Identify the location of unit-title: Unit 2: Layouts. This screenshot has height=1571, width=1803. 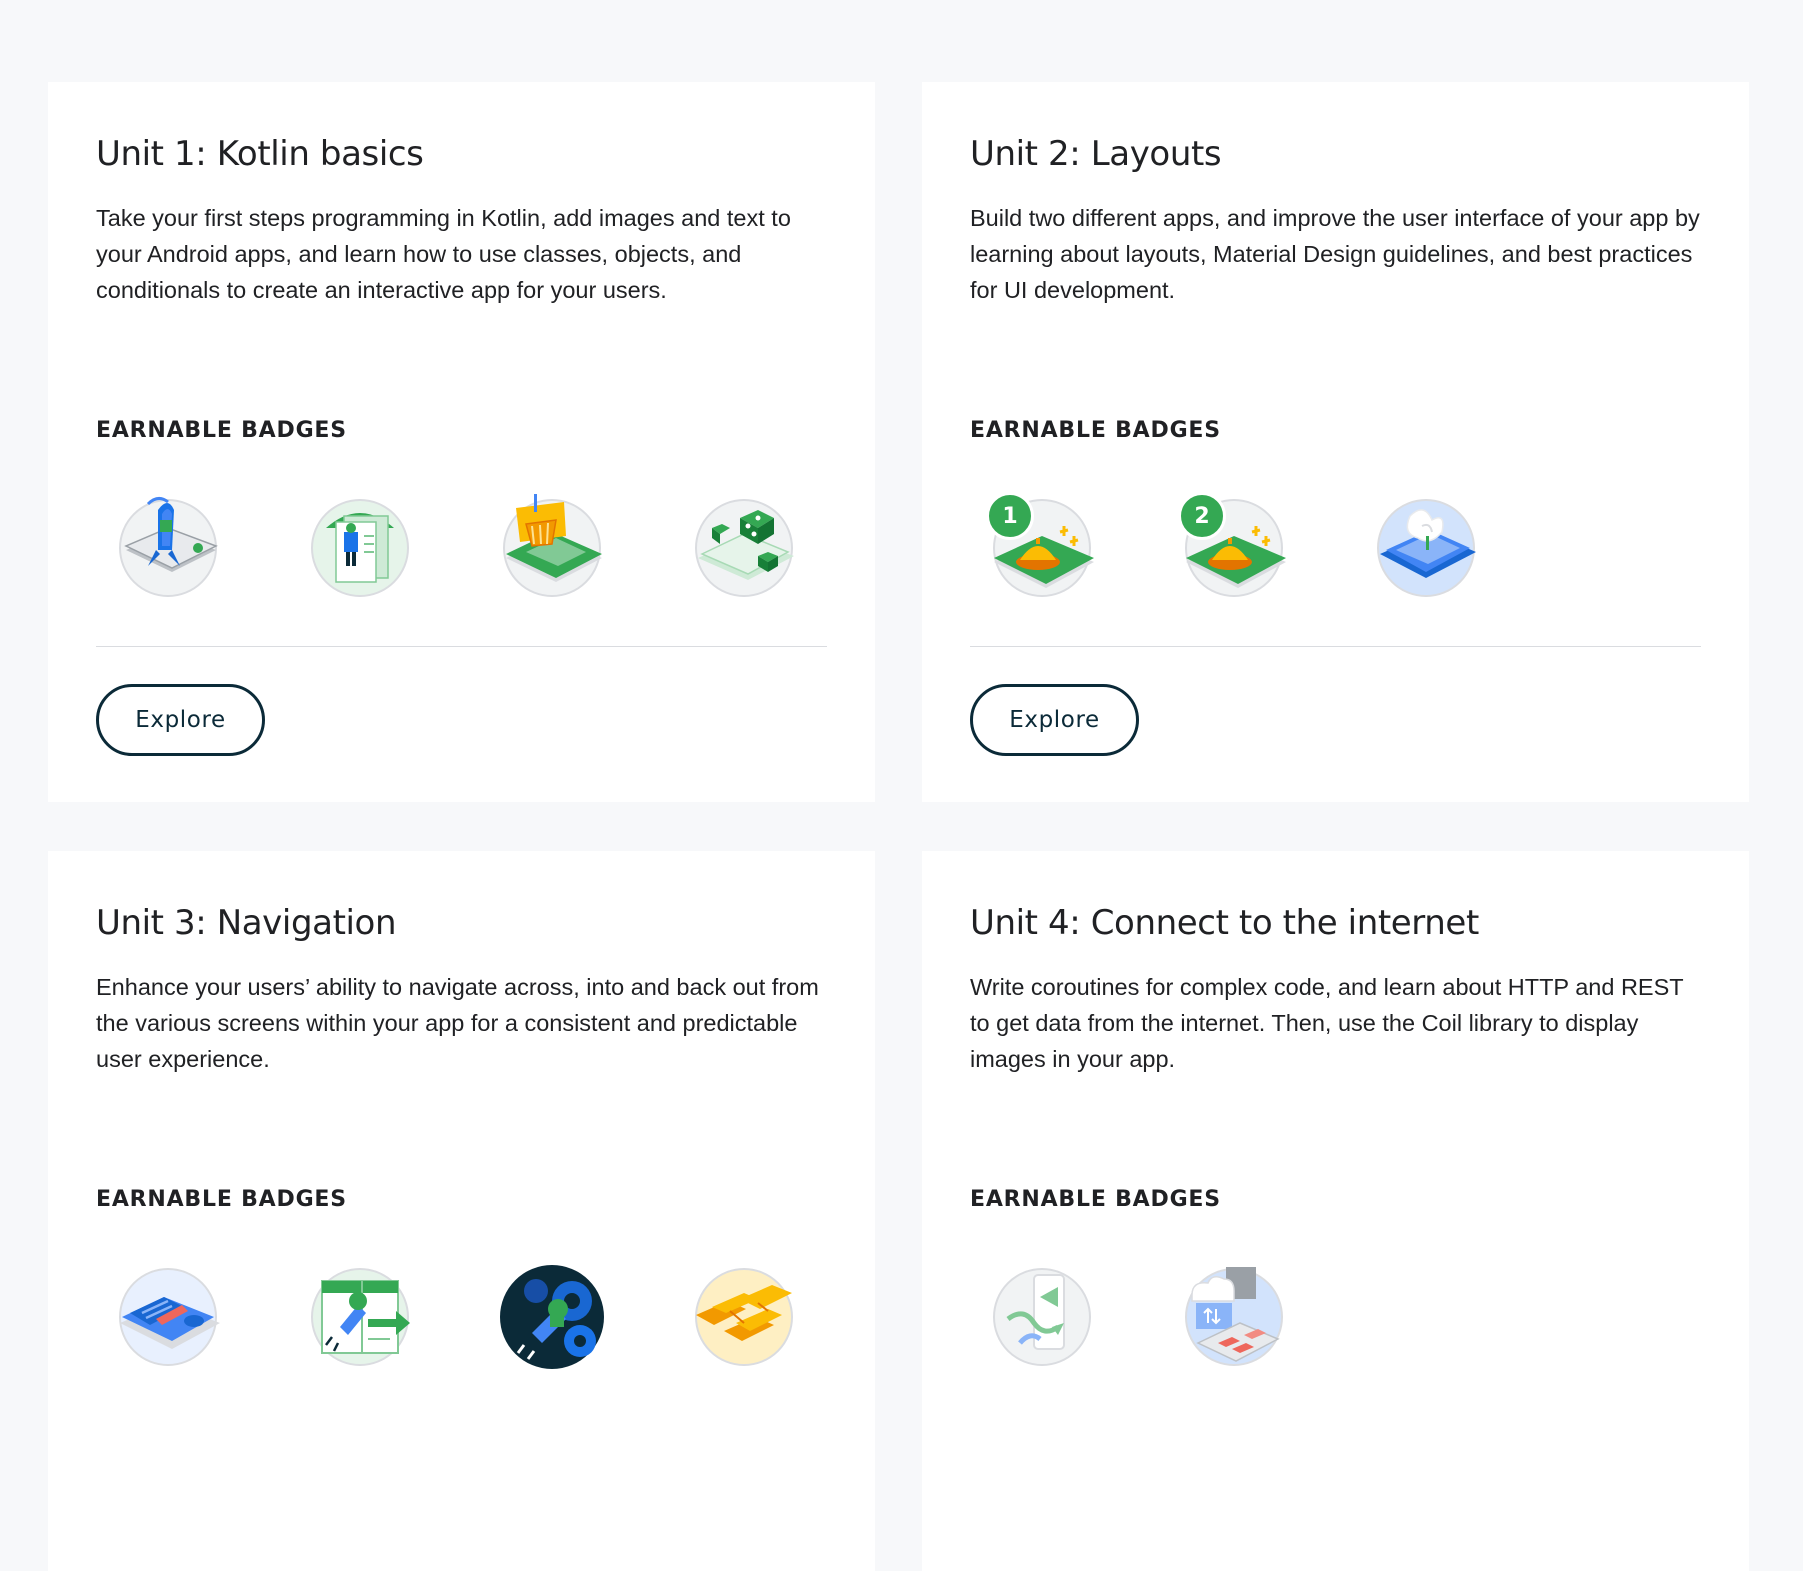
(1096, 154).